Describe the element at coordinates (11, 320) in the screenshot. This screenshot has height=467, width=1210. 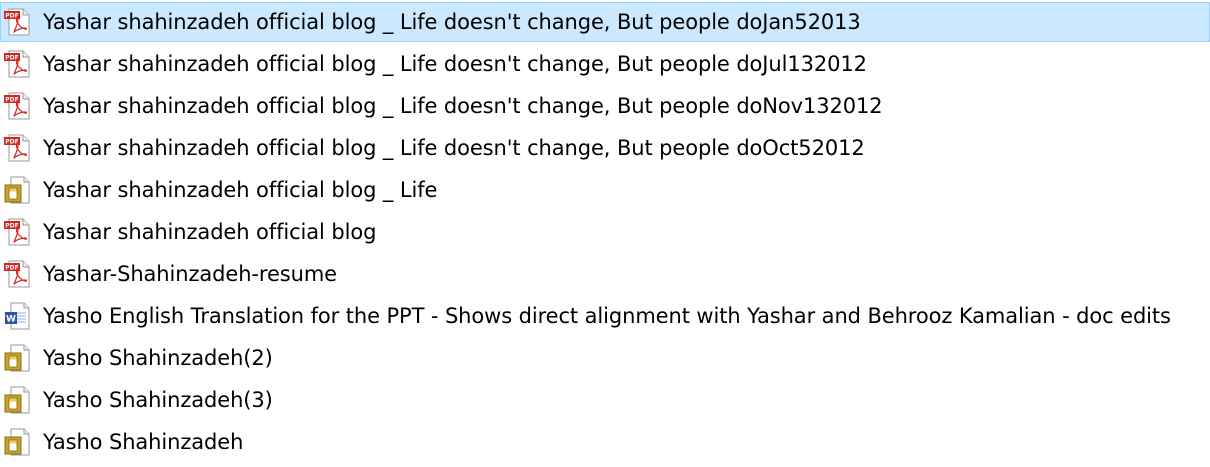
I see `svg-text: W` at that location.